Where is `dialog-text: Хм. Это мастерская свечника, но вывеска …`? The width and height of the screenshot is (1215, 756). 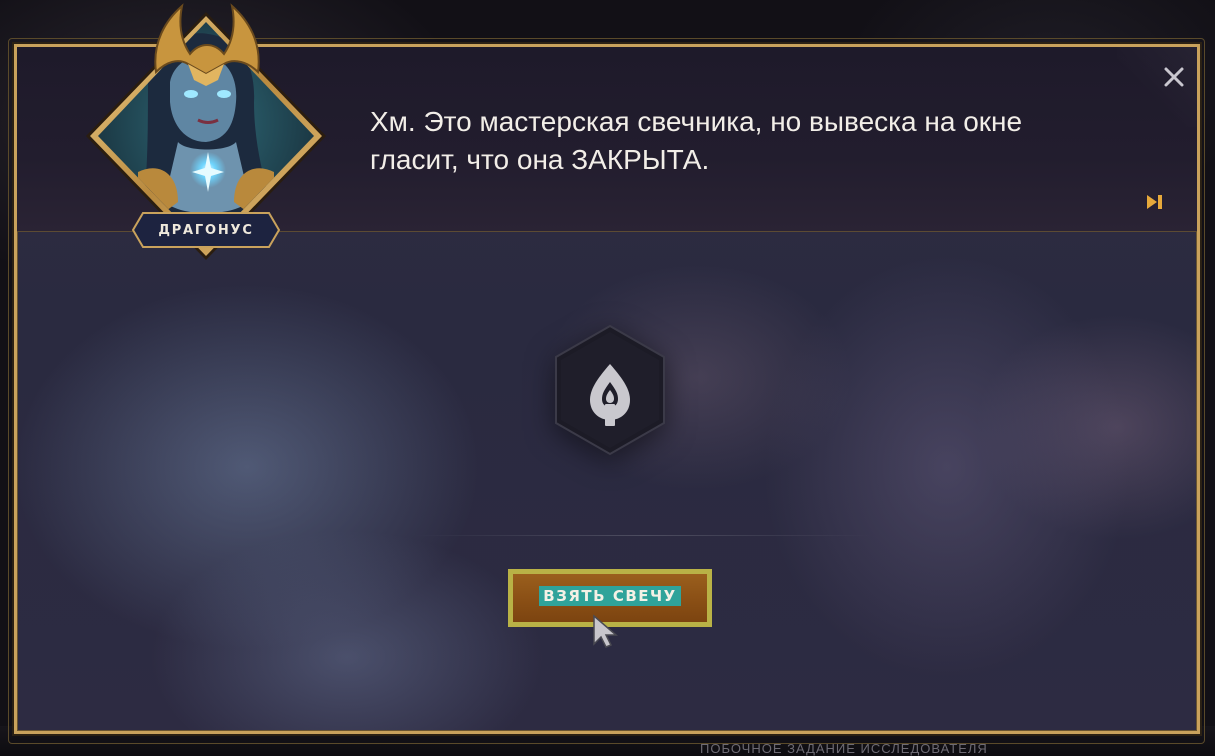 dialog-text: Хм. Это мастерская свечника, но вывеска … is located at coordinates (696, 140).